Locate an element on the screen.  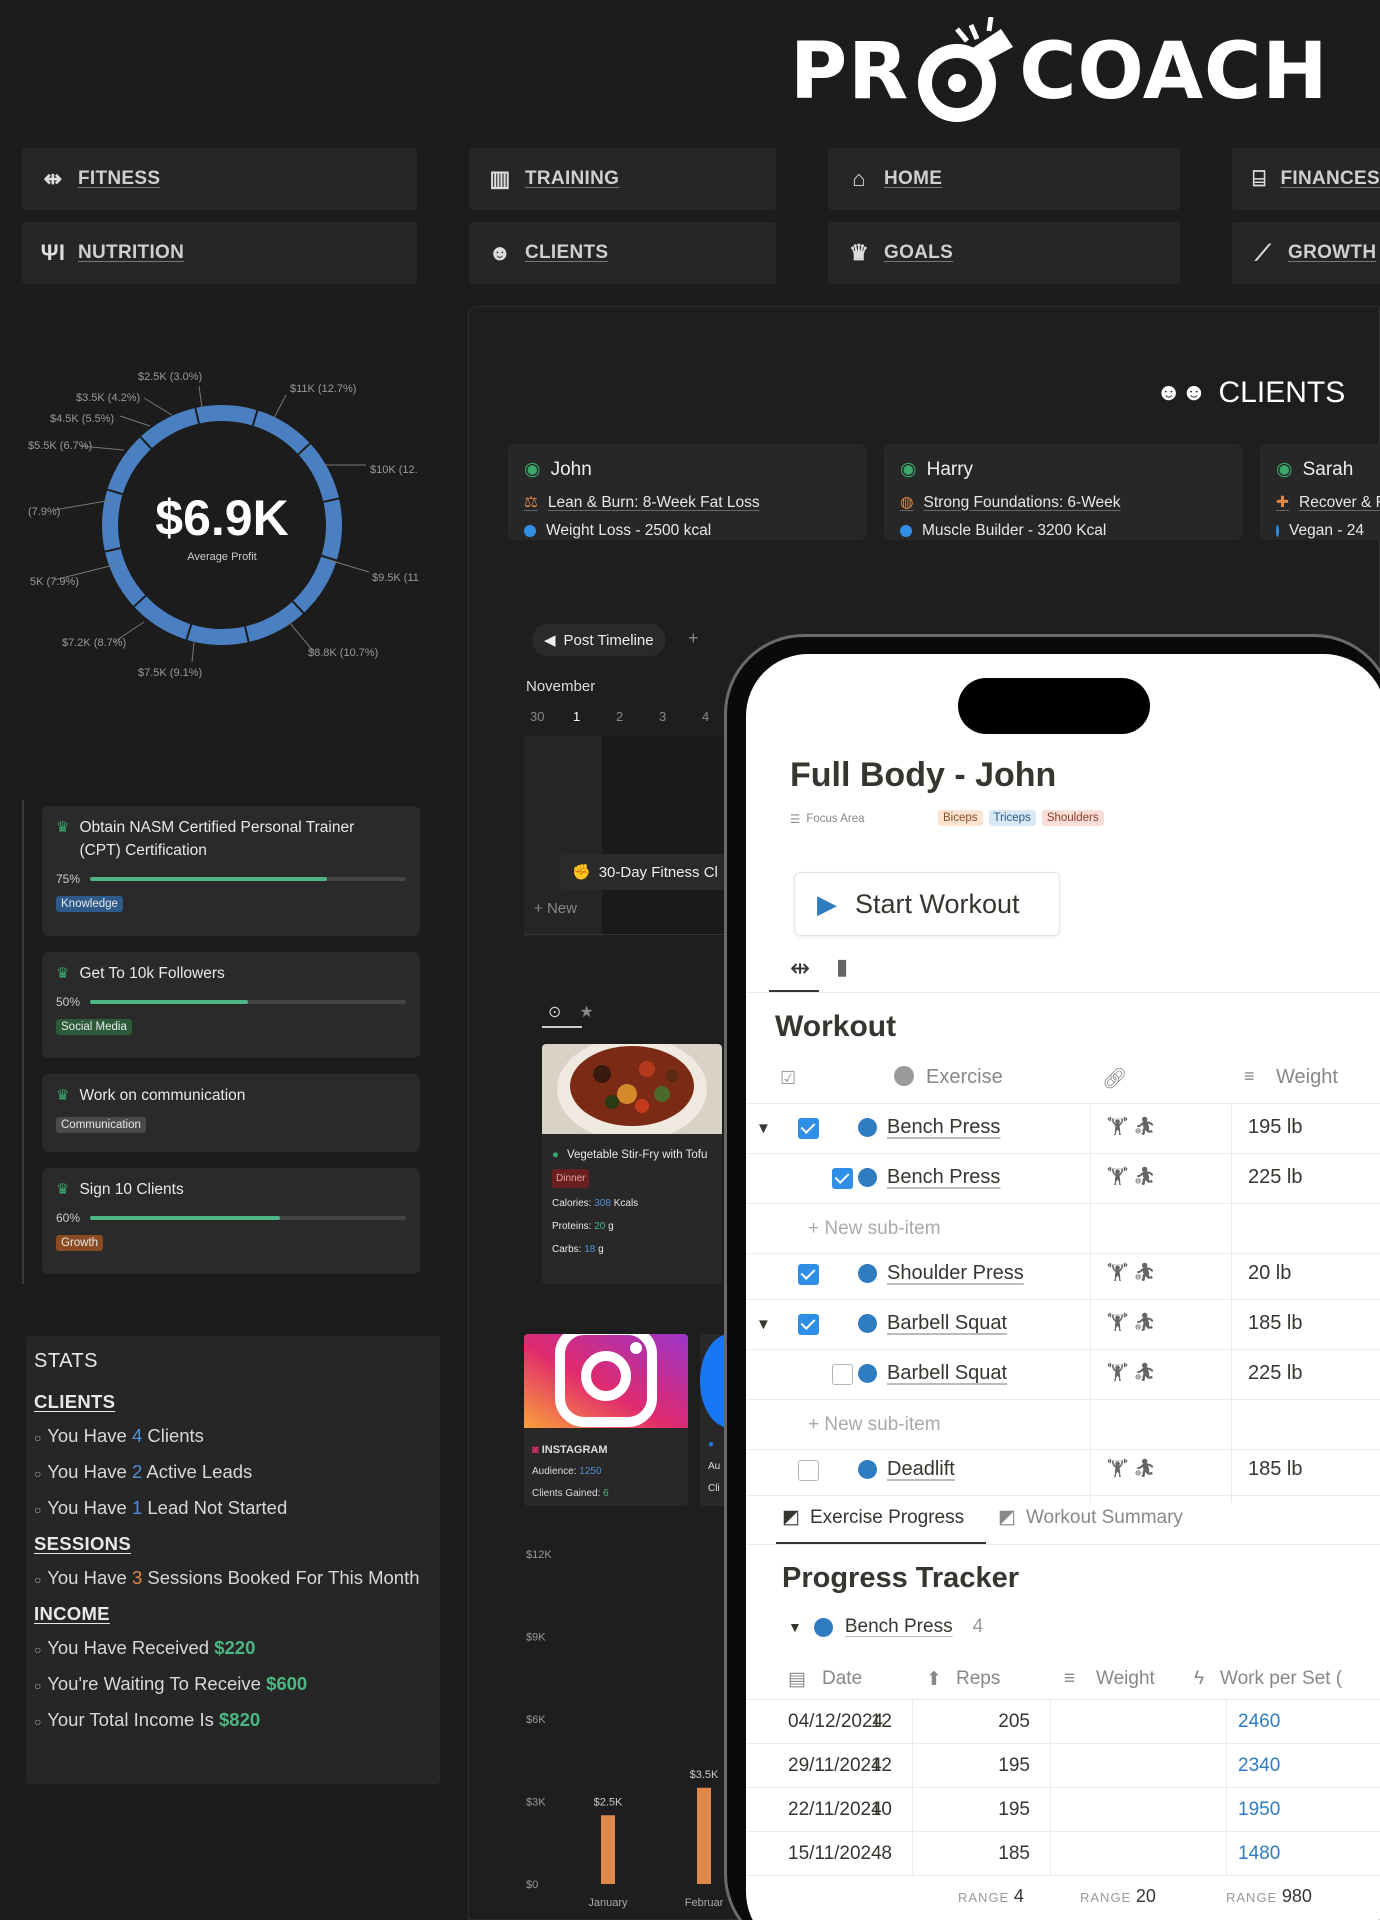
play-icon: ▶ is located at coordinates (827, 903).